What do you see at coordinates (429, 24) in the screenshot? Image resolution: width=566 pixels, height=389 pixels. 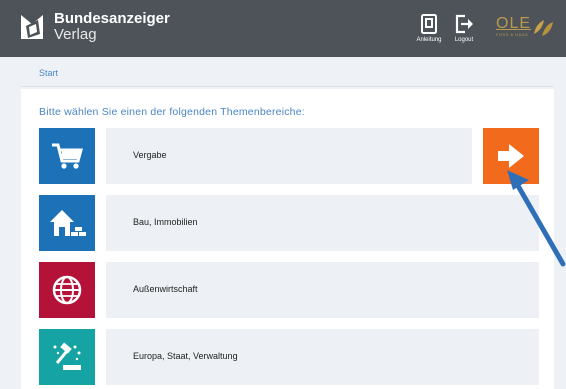 I see `manual-icon` at bounding box center [429, 24].